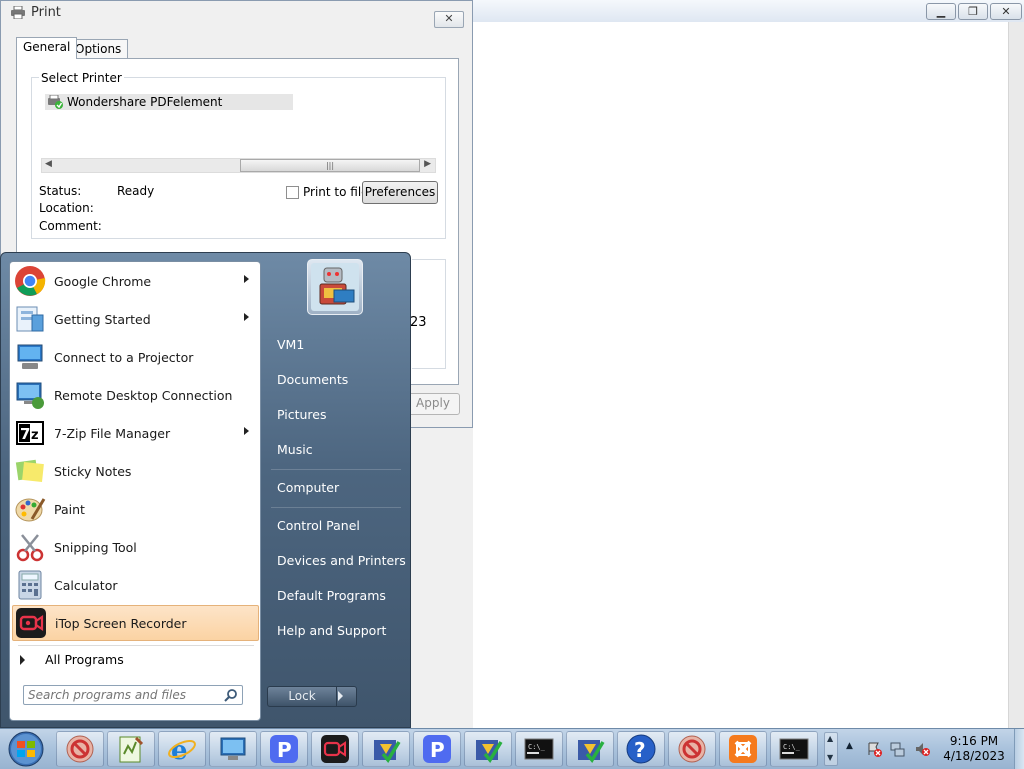 This screenshot has width=1024, height=769. Describe the element at coordinates (335, 287) in the screenshot. I see `user-avatar` at that location.